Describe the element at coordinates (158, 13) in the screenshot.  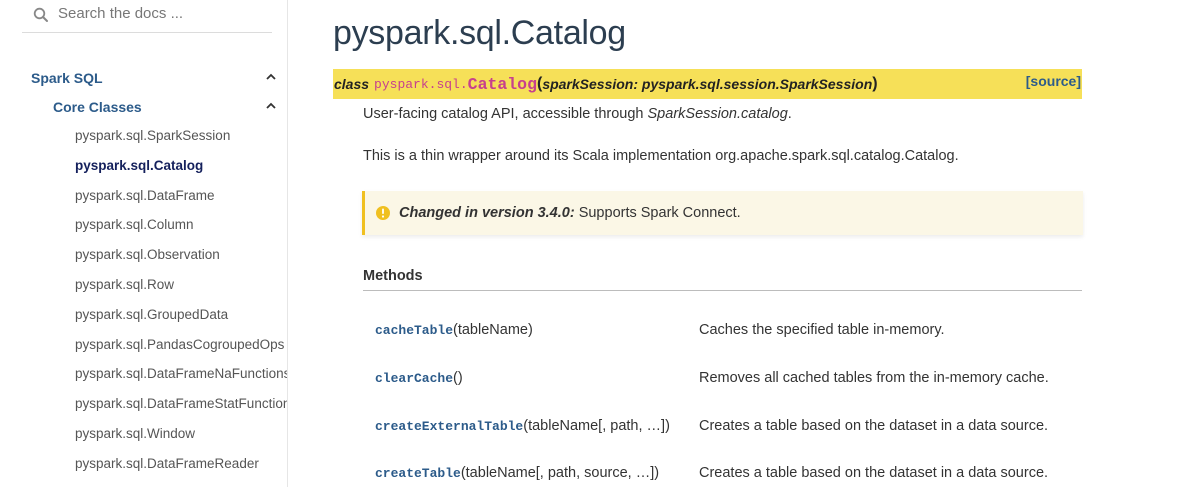
I see `search-input` at that location.